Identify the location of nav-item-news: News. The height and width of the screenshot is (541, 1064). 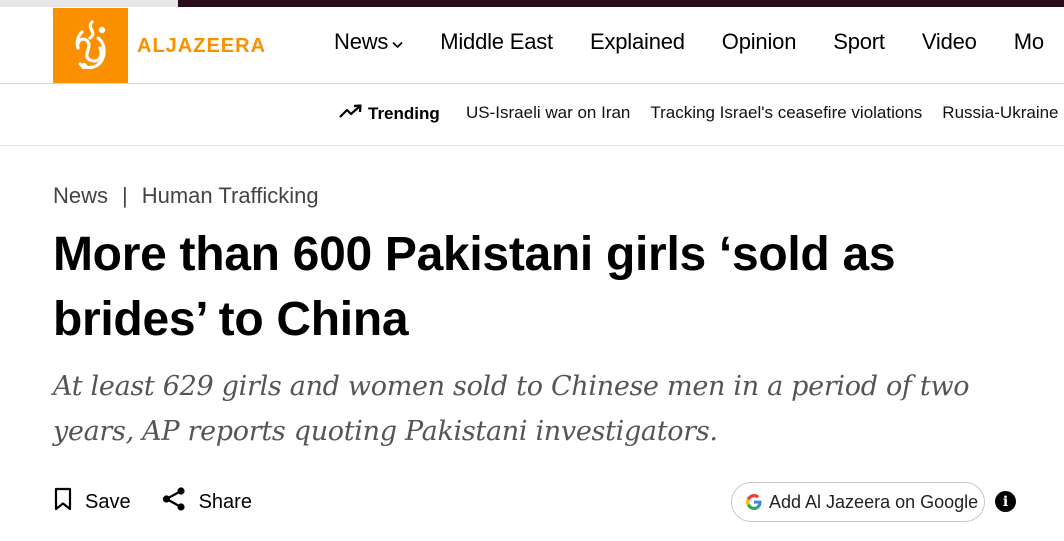
(368, 42).